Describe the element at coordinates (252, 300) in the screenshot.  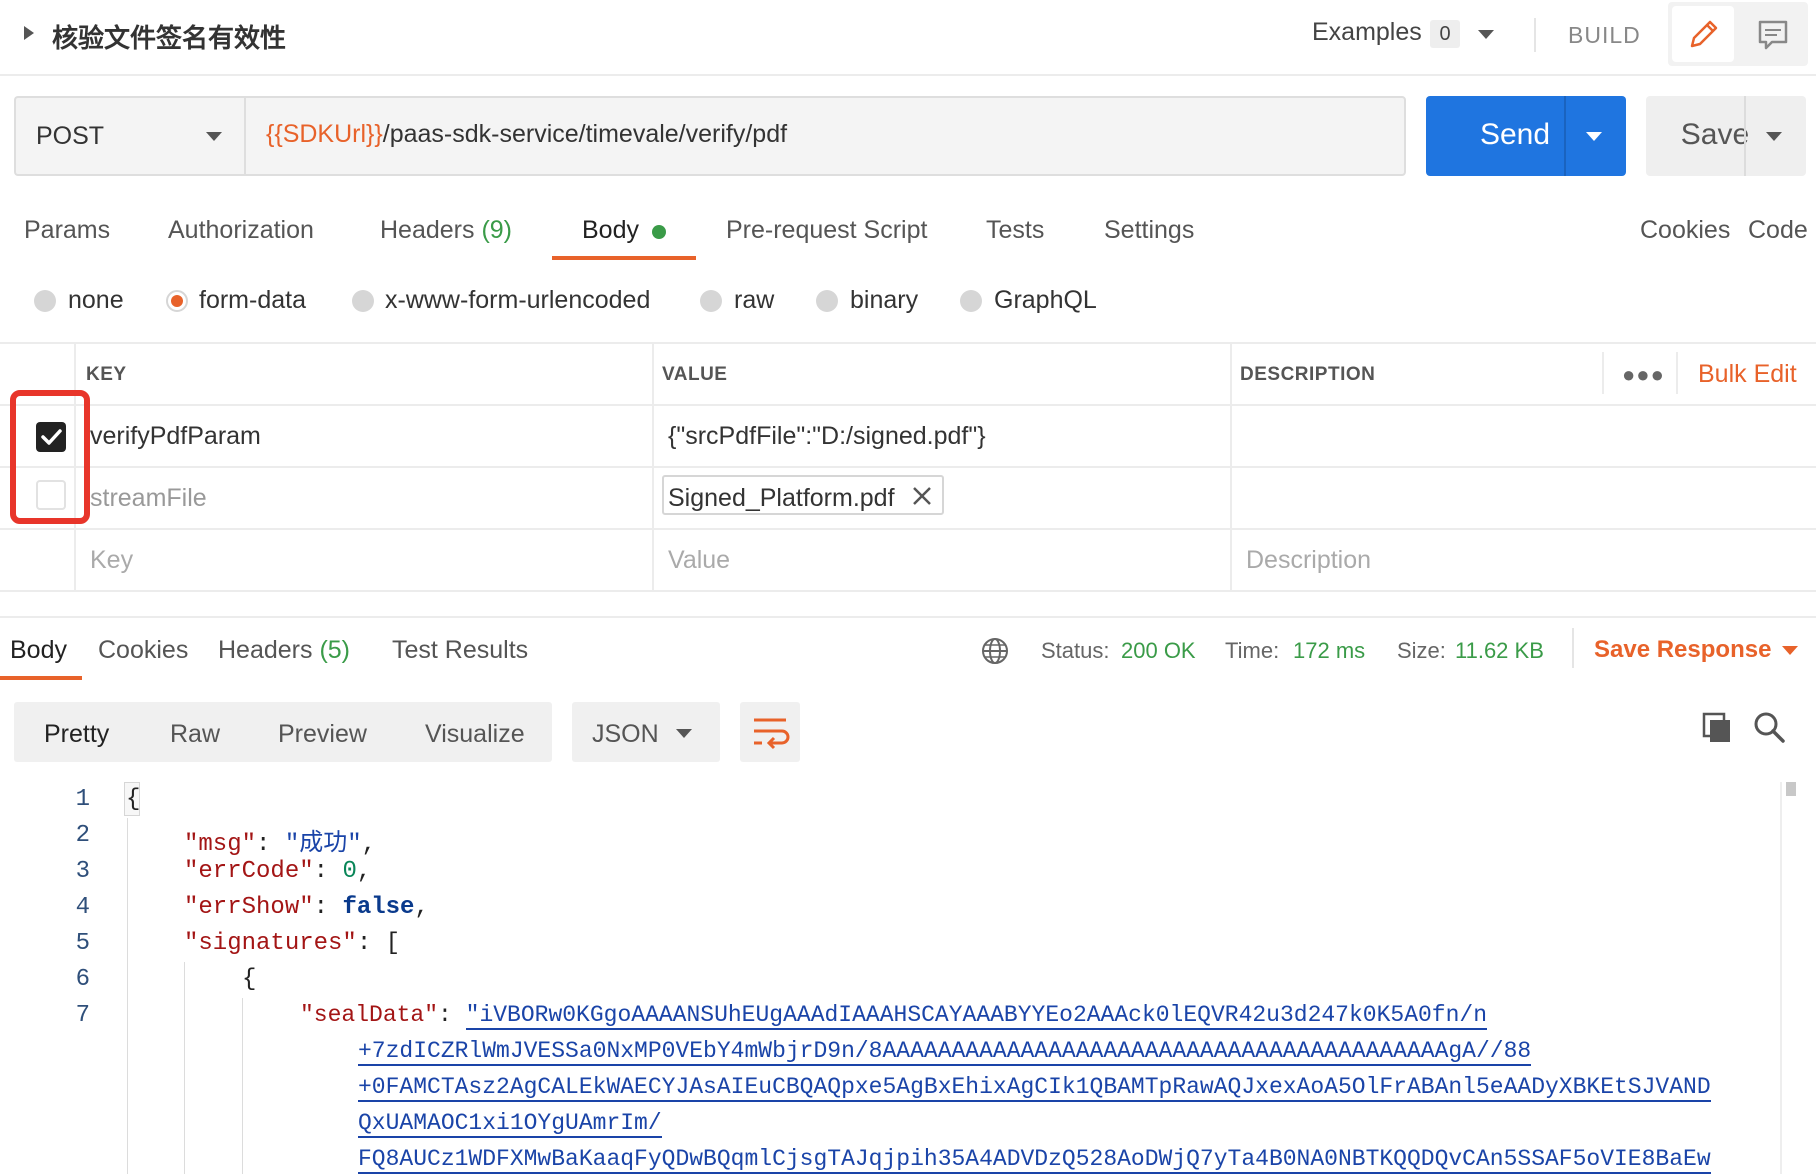
I see `radio-form-data-label: form-data` at that location.